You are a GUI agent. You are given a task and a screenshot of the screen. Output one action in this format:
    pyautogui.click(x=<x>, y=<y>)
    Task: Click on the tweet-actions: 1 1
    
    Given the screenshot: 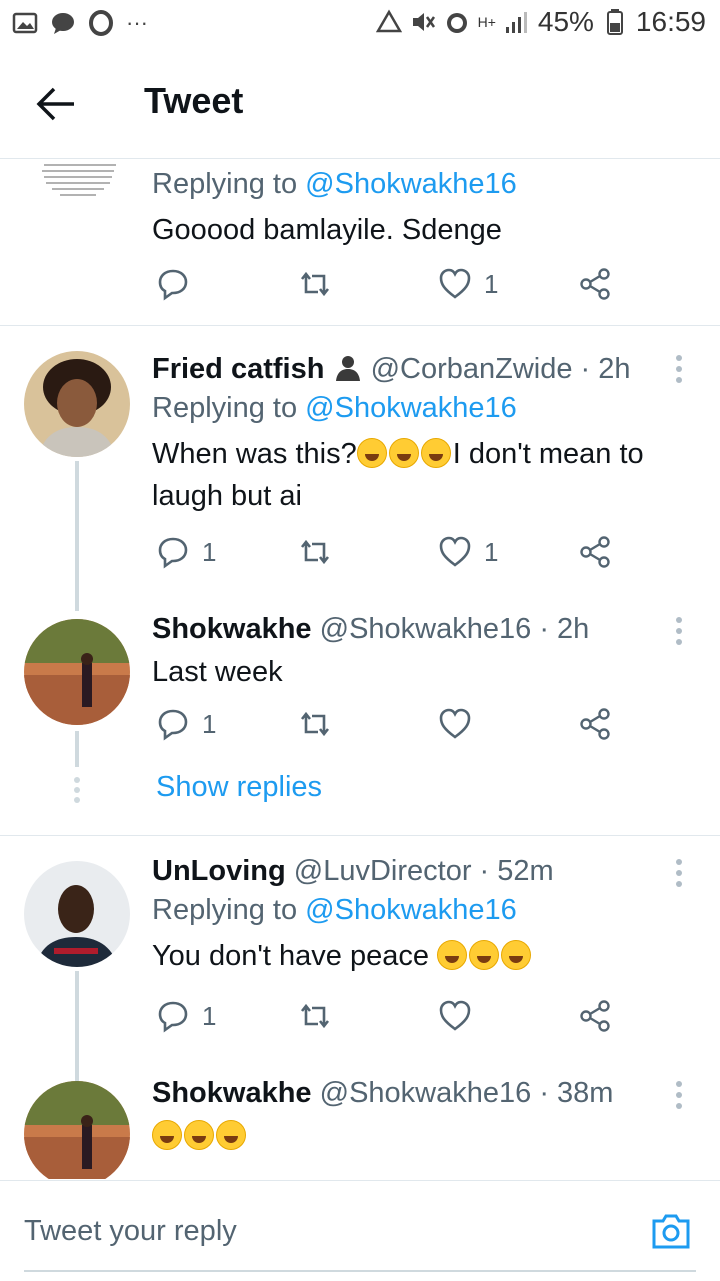 What is the action you would take?
    pyautogui.click(x=392, y=555)
    